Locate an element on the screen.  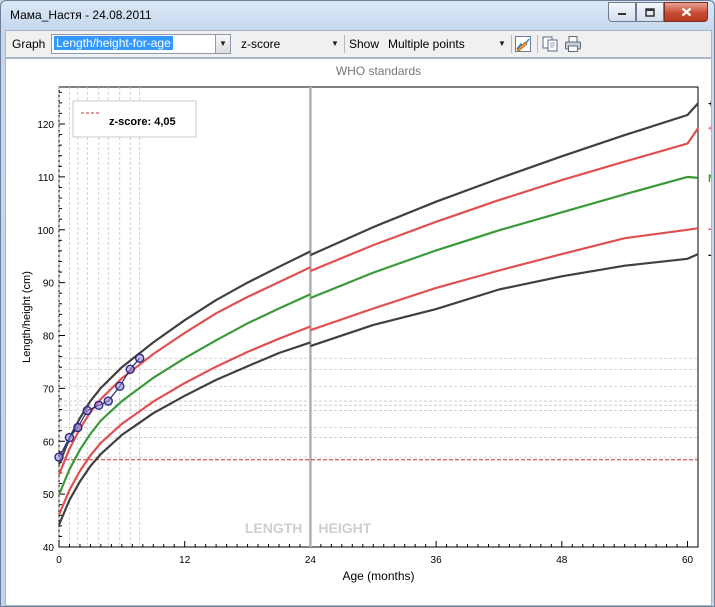
series-line-plusminus-3sd-height is located at coordinates (504, 179).